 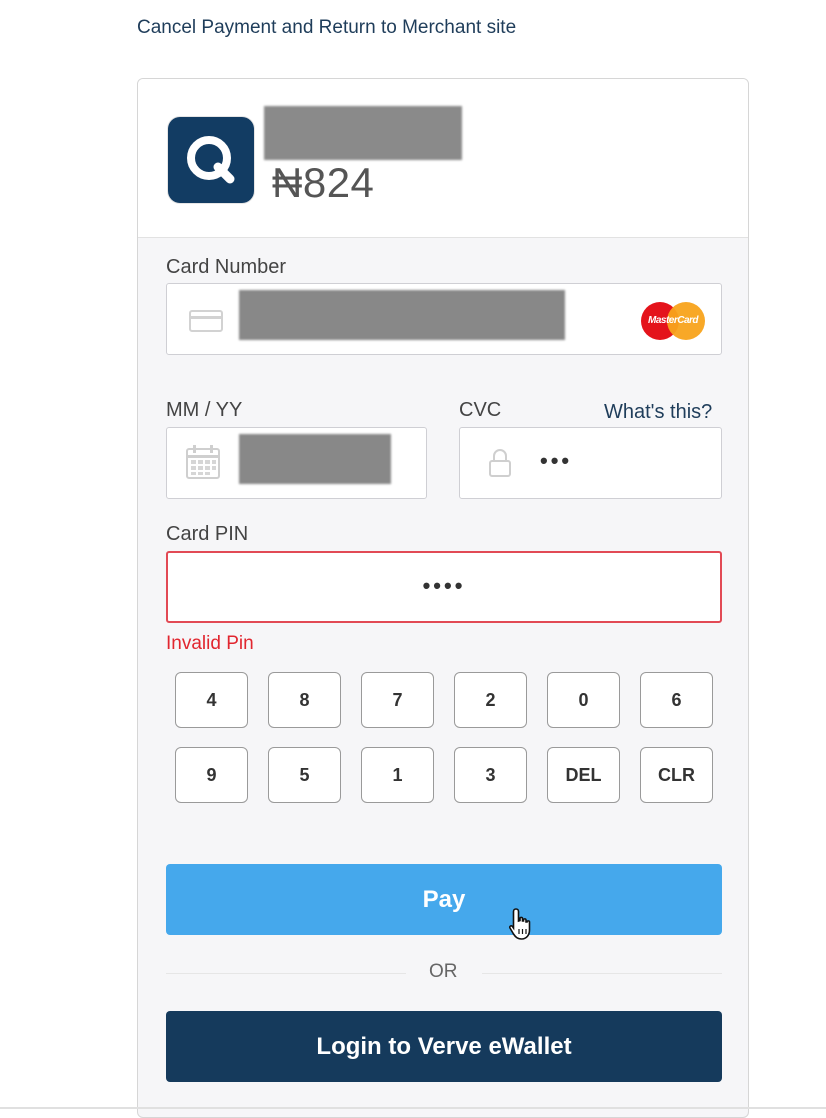 What do you see at coordinates (583, 775) in the screenshot?
I see `keypad-delete-key: DEL` at bounding box center [583, 775].